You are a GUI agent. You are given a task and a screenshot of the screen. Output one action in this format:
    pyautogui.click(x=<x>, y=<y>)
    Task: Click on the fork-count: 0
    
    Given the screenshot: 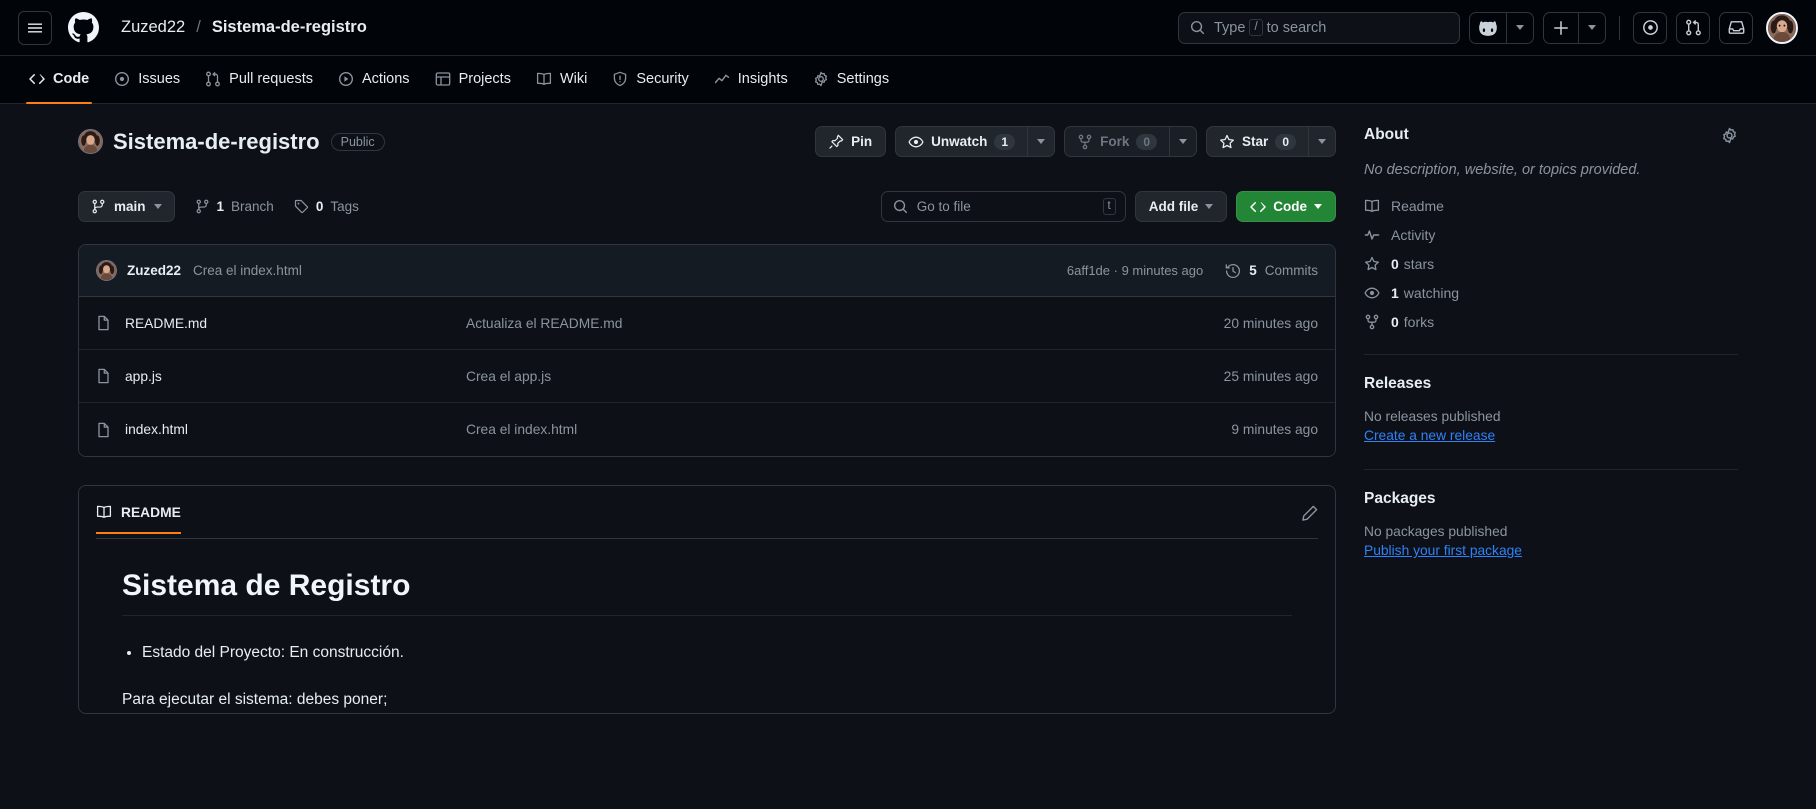 What is the action you would take?
    pyautogui.click(x=1147, y=141)
    